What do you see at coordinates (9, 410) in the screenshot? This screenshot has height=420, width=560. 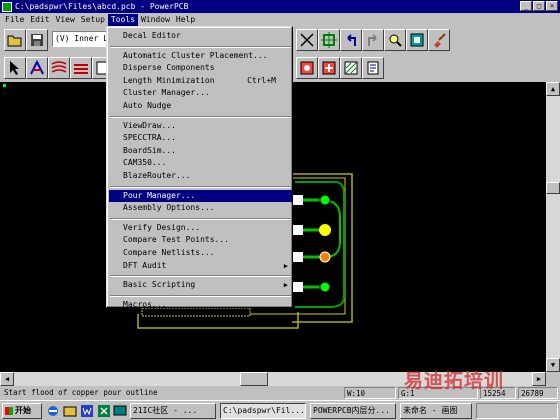 I see `windows-logo-icon` at bounding box center [9, 410].